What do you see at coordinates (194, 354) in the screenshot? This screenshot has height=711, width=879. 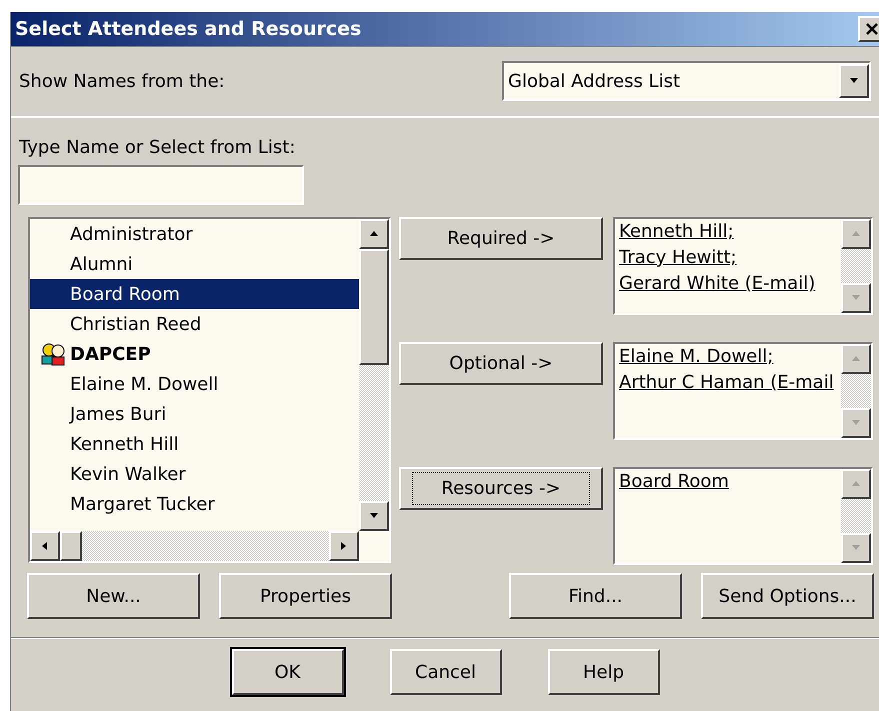 I see `name-list-item: DAPCEP` at bounding box center [194, 354].